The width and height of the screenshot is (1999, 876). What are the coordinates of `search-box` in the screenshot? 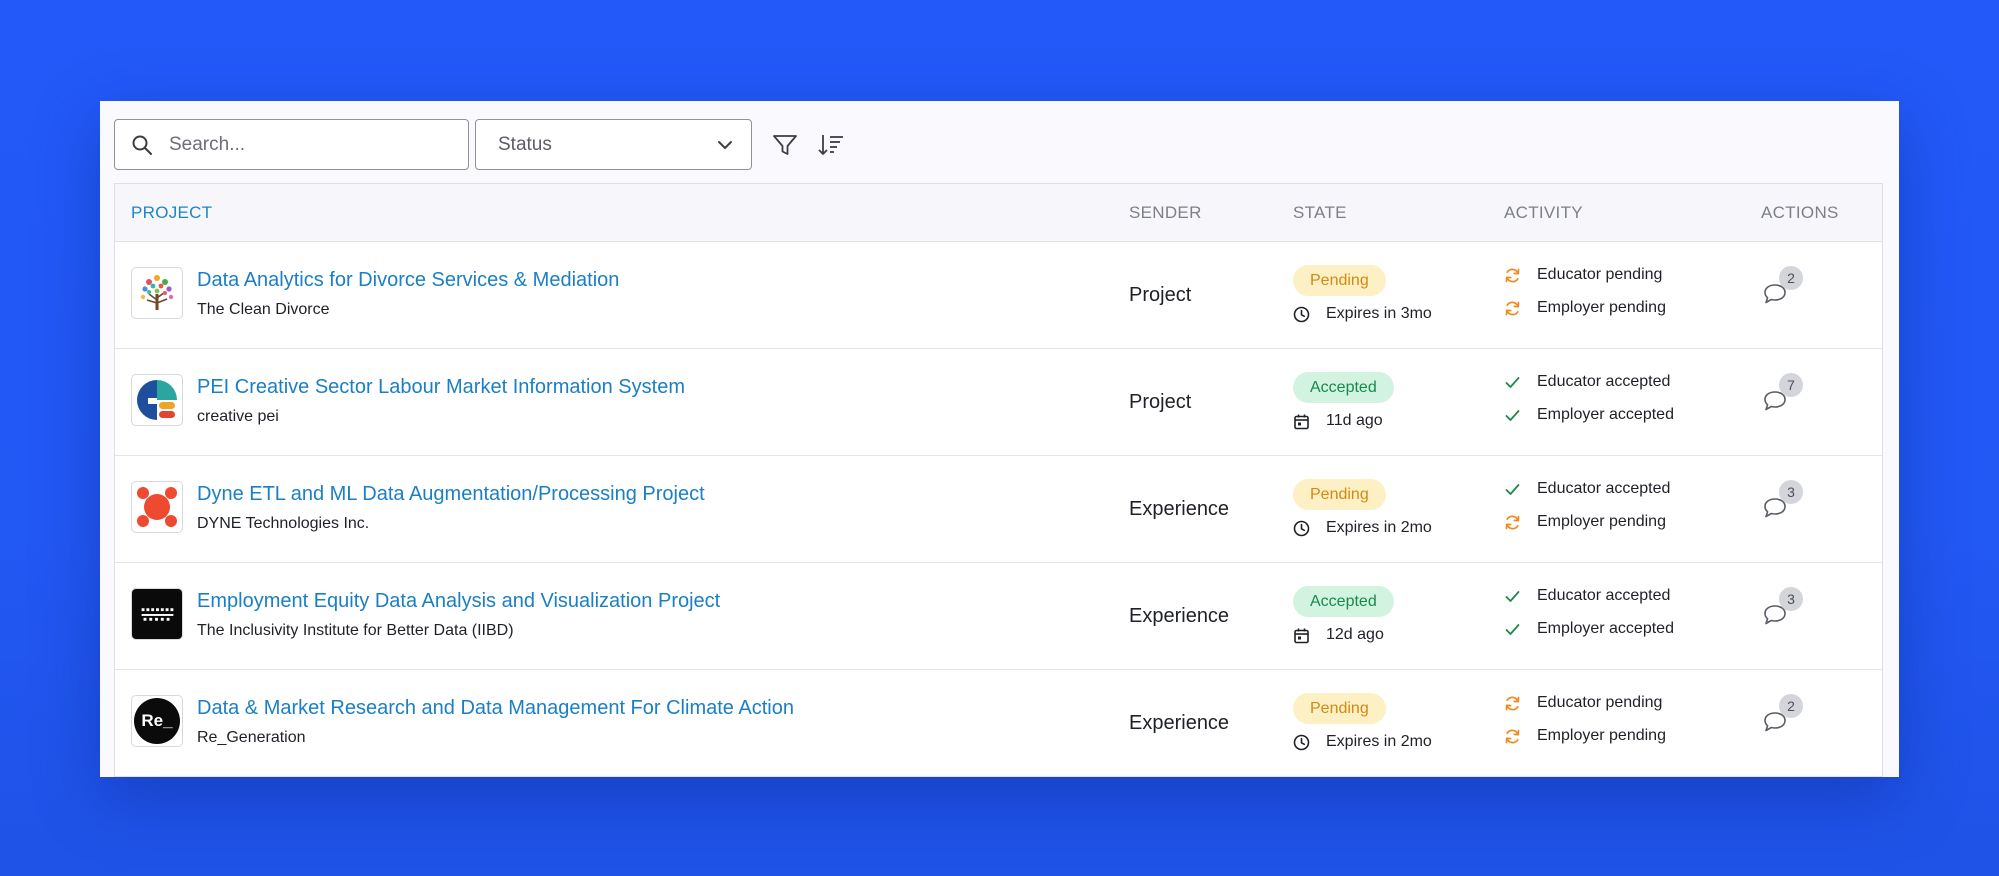 It's located at (291, 144).